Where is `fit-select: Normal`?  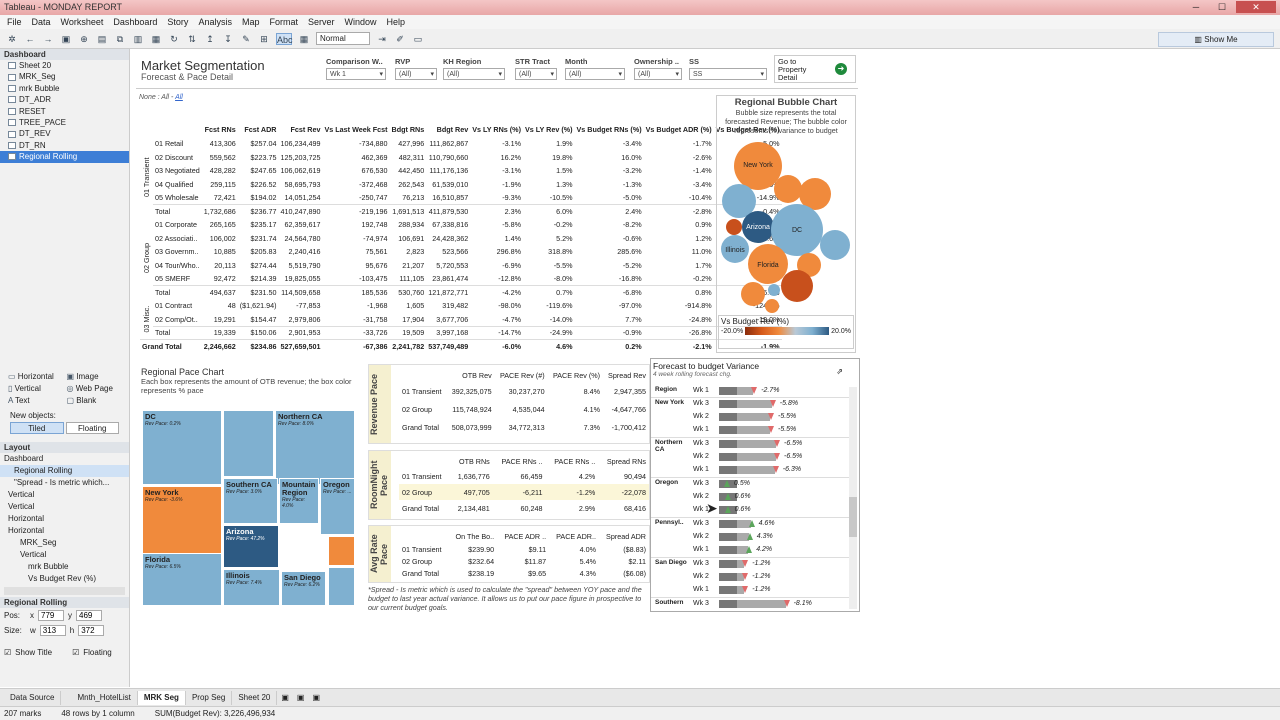
fit-select: Normal is located at coordinates (343, 38).